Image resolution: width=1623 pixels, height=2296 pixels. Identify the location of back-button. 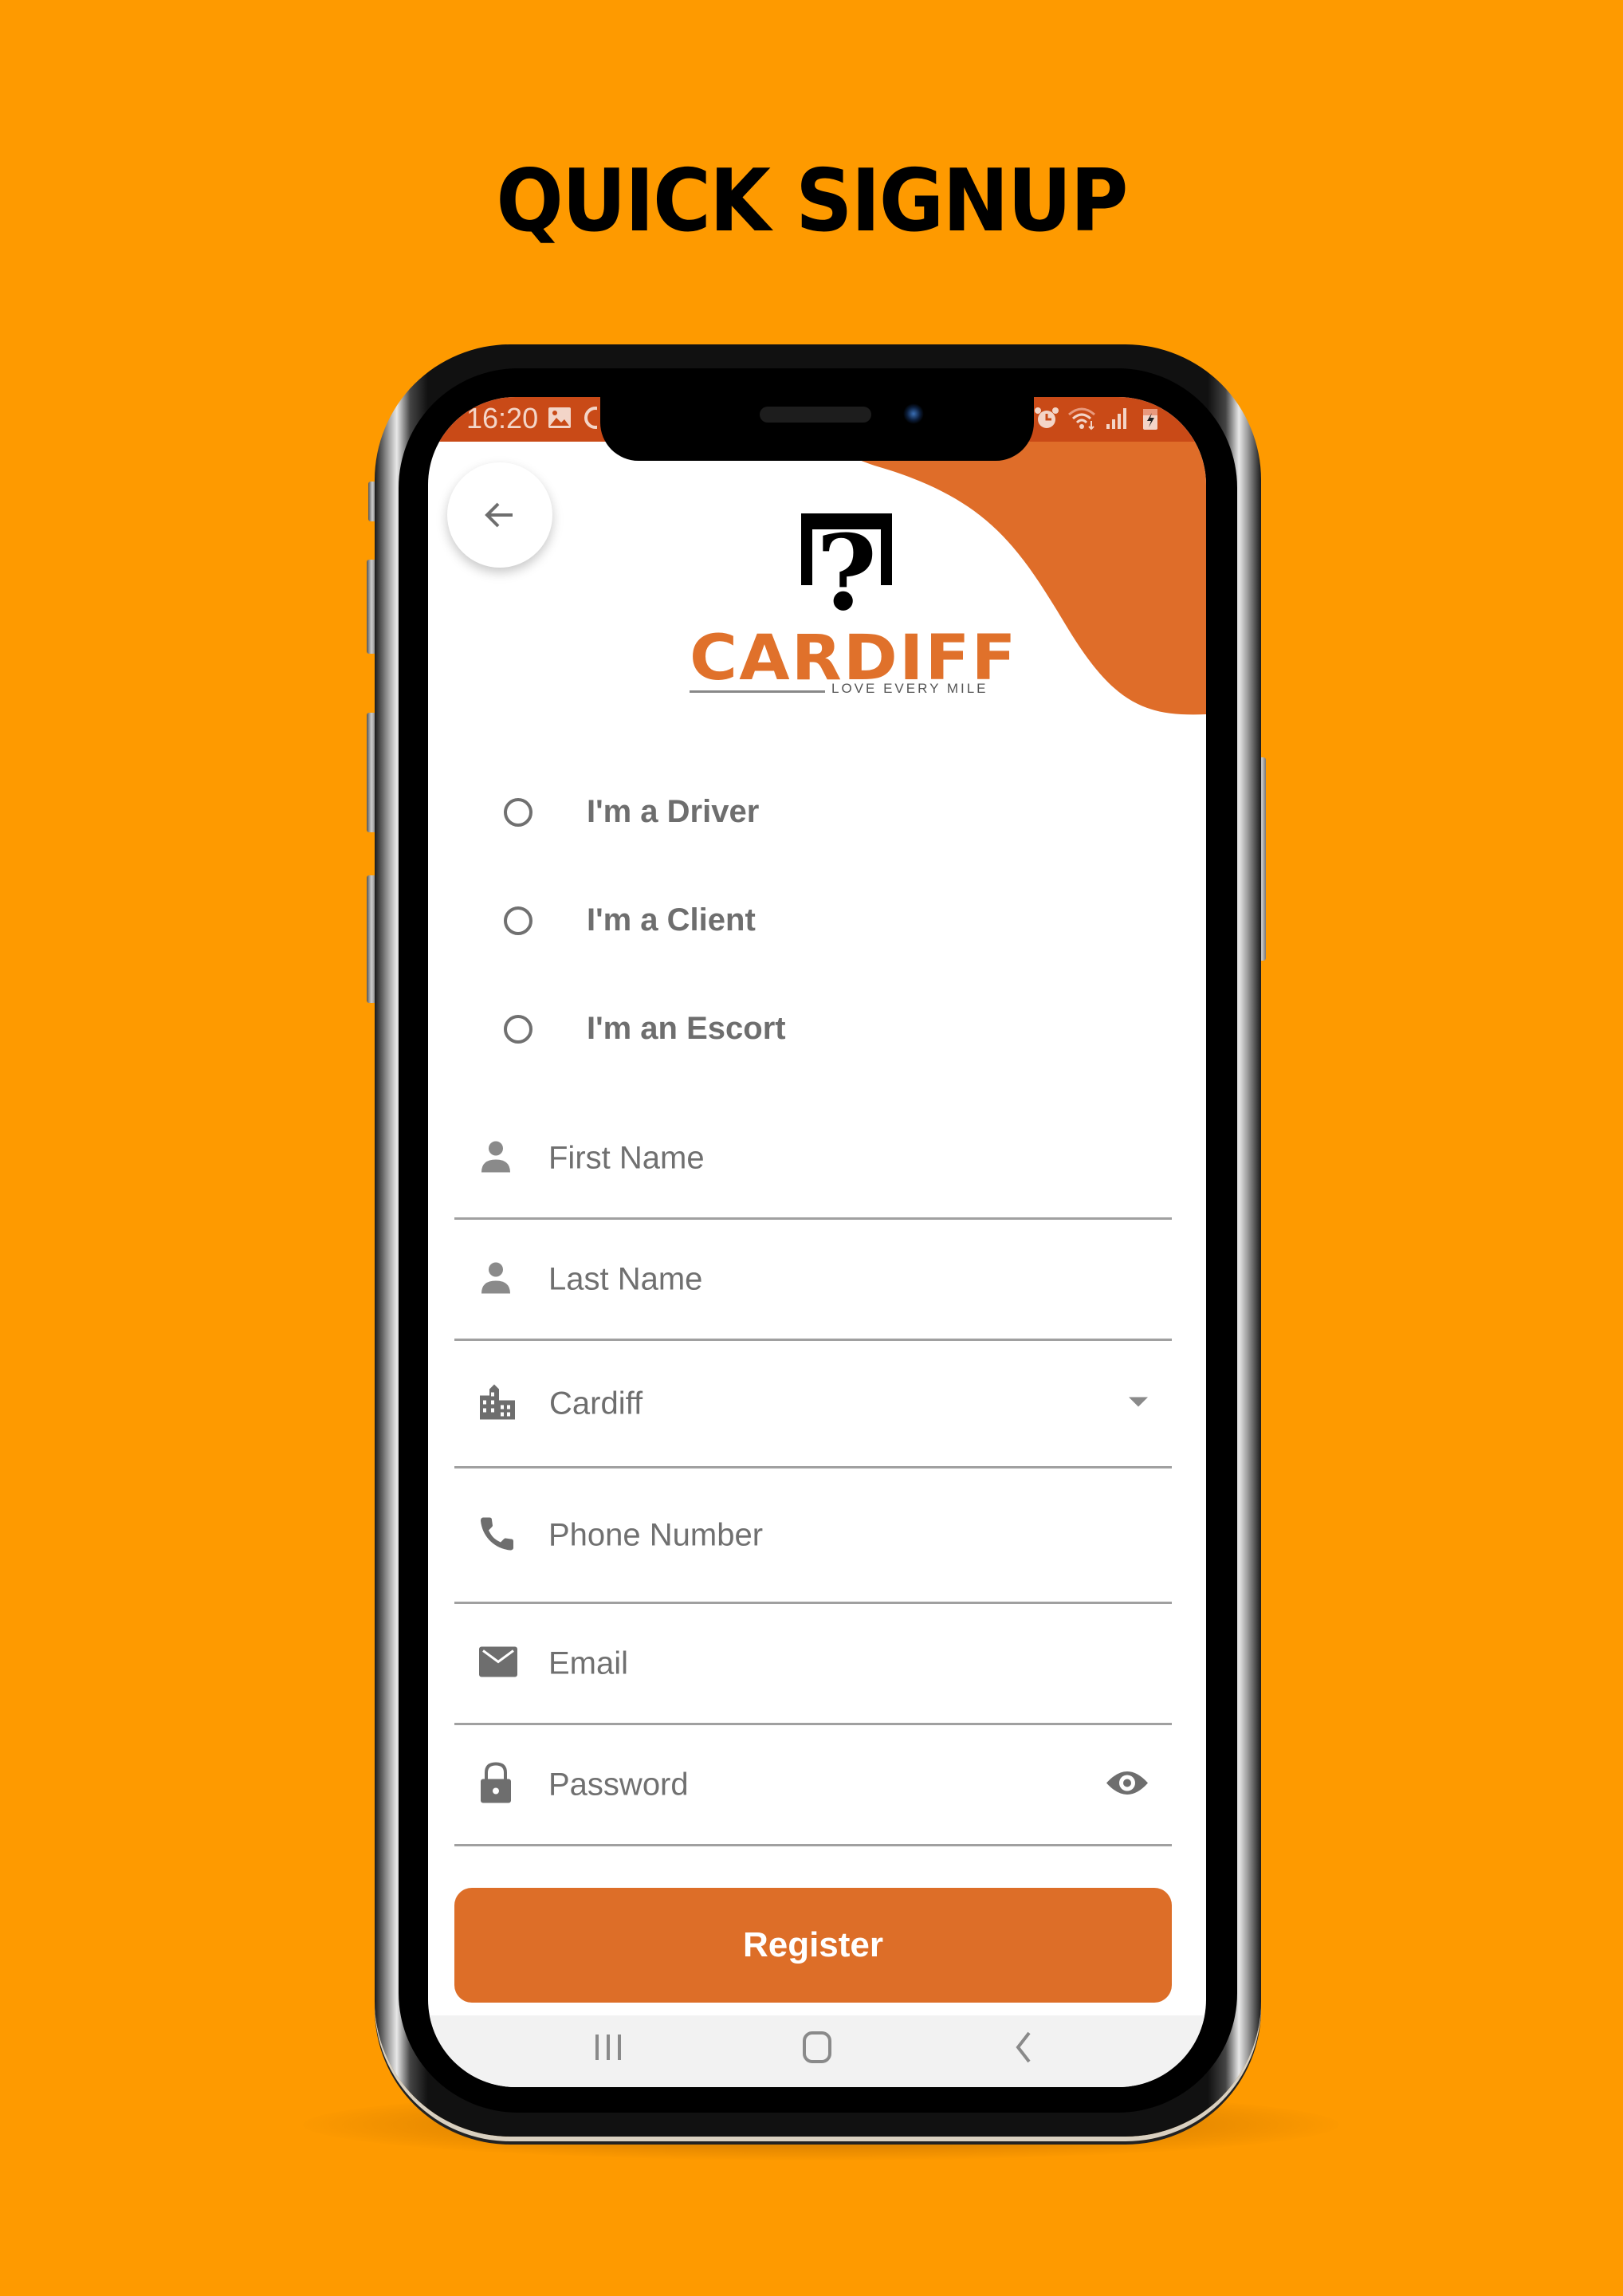
(499, 515).